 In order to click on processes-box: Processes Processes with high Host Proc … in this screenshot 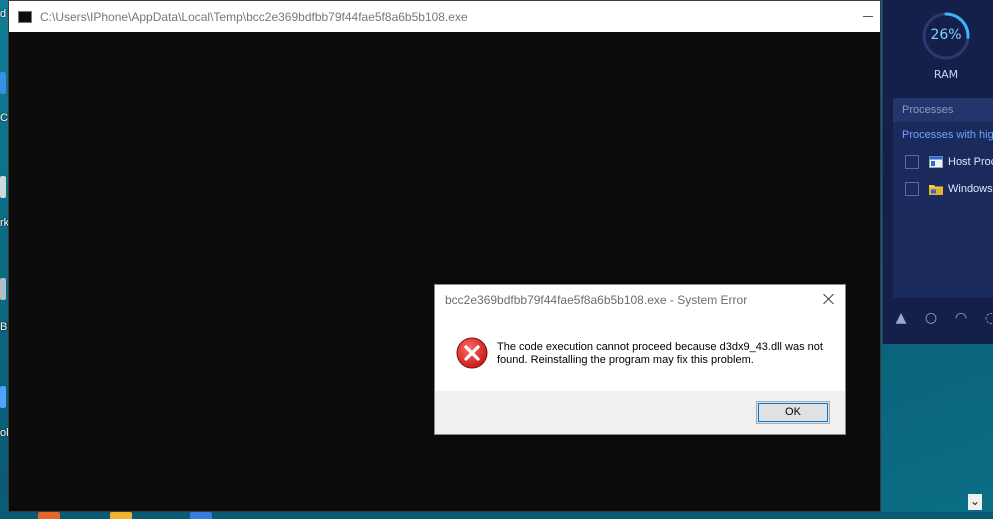, I will do `click(943, 198)`.